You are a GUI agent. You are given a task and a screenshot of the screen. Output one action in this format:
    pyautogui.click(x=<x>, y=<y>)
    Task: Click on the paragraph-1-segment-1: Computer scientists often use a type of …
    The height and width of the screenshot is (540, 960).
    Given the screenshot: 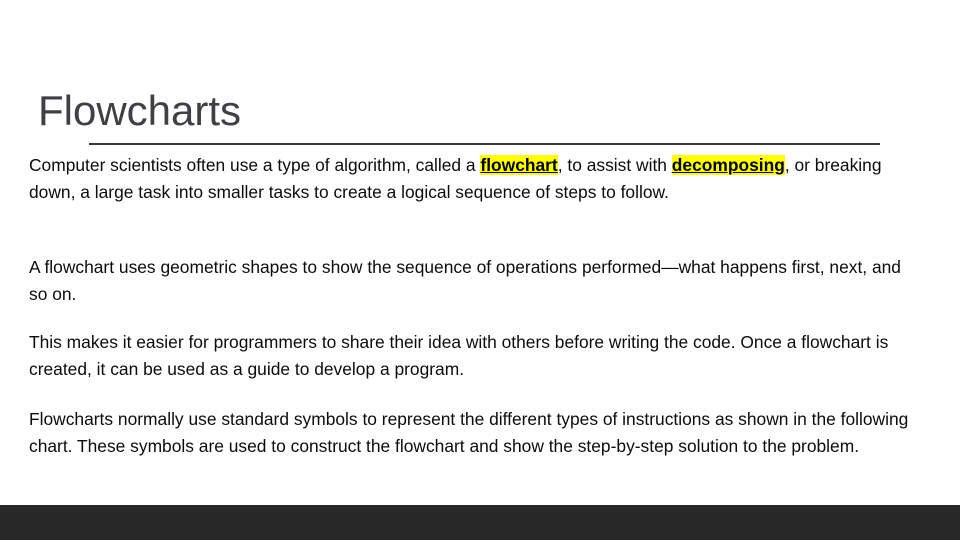 What is the action you would take?
    pyautogui.click(x=255, y=165)
    